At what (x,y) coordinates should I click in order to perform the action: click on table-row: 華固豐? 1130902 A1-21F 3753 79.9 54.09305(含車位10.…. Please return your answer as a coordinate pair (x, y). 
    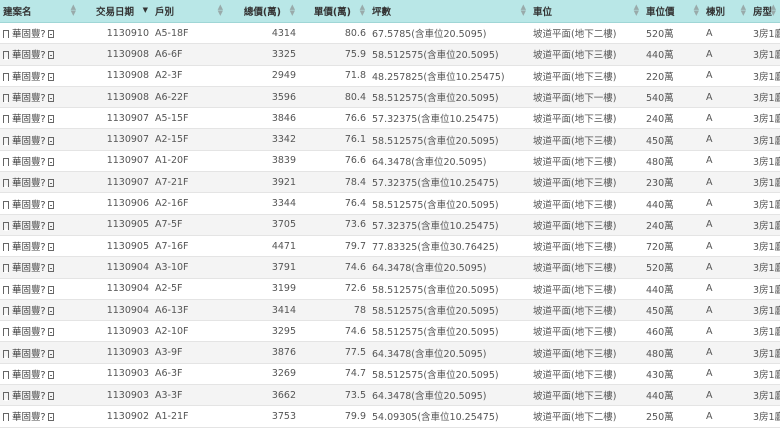
    Looking at the image, I should click on (390, 416).